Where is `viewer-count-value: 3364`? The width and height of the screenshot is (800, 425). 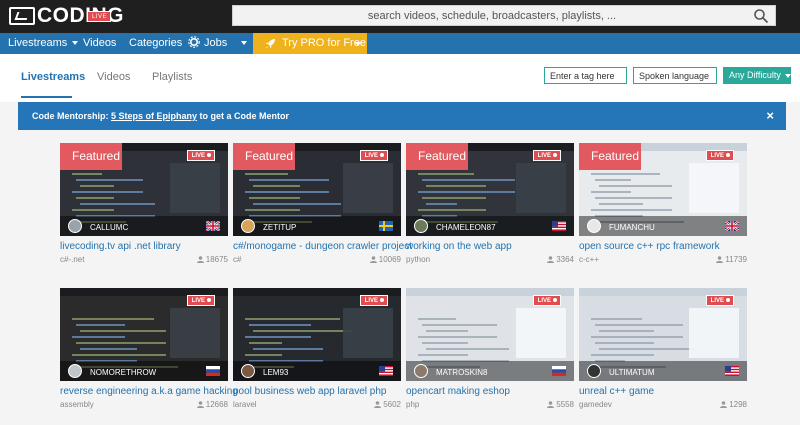
viewer-count-value: 3364 is located at coordinates (565, 259).